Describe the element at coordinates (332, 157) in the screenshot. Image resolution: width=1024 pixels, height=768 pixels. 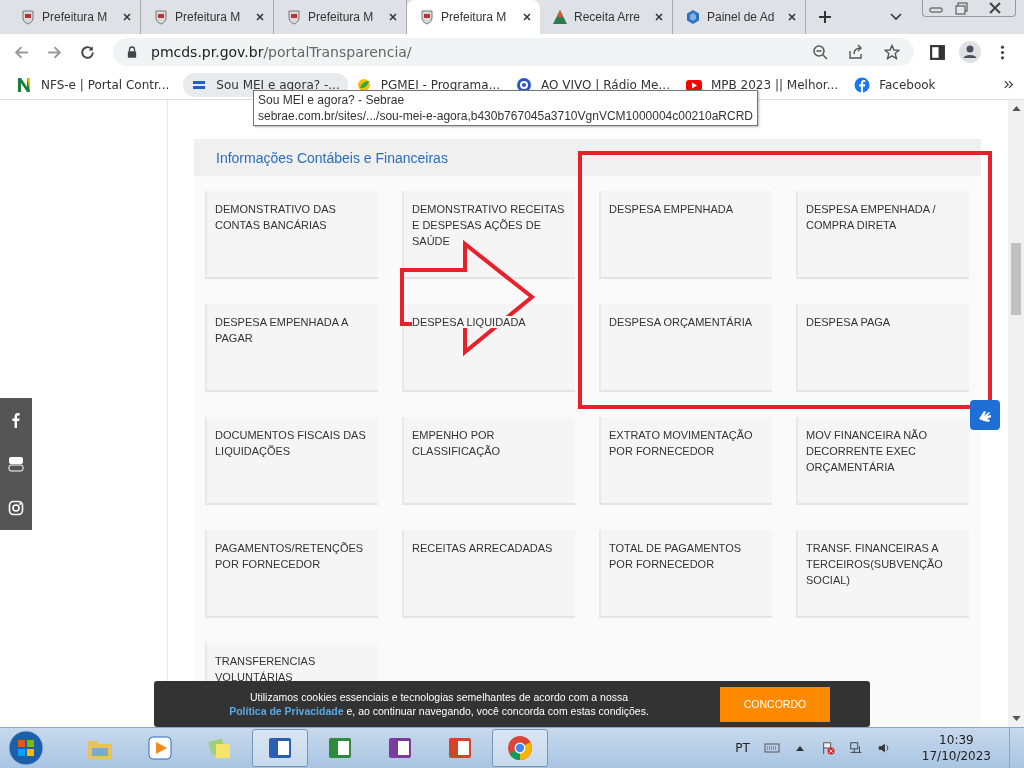
I see `section-title: Informações Contábeis e Financeiras` at that location.